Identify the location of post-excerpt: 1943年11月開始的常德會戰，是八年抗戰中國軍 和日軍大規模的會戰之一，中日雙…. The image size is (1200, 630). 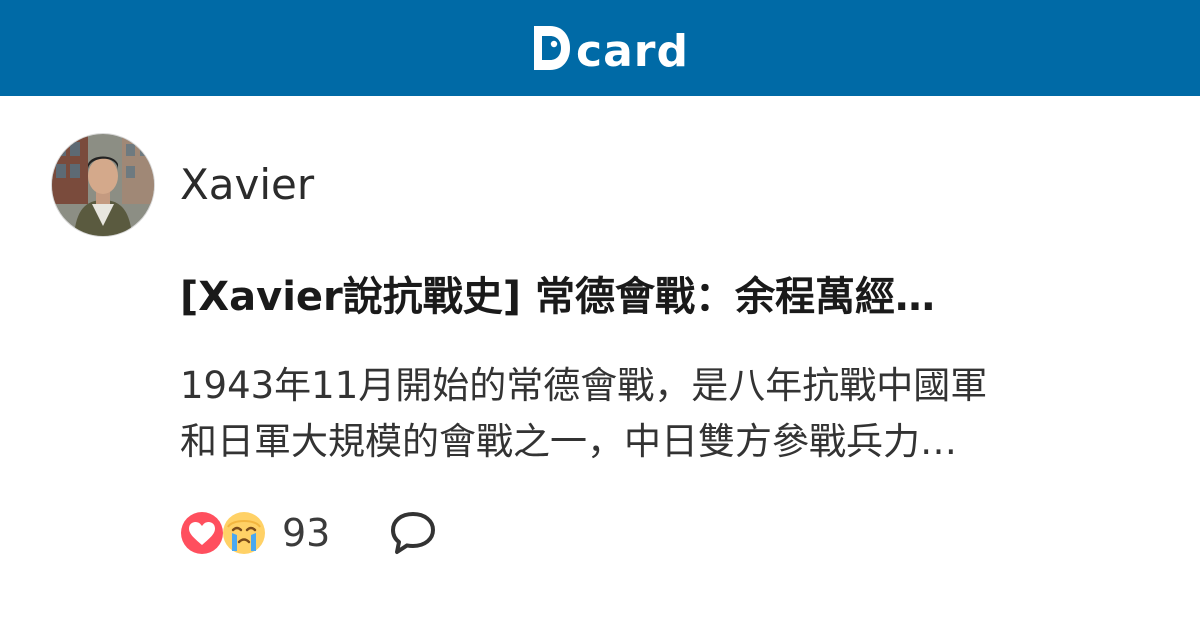
(665, 414).